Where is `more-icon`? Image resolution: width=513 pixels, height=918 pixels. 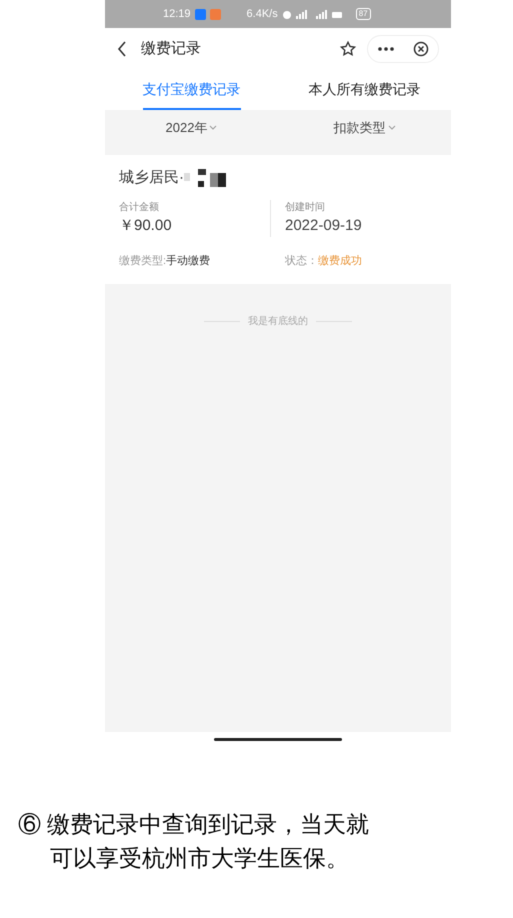
more-icon is located at coordinates (386, 49).